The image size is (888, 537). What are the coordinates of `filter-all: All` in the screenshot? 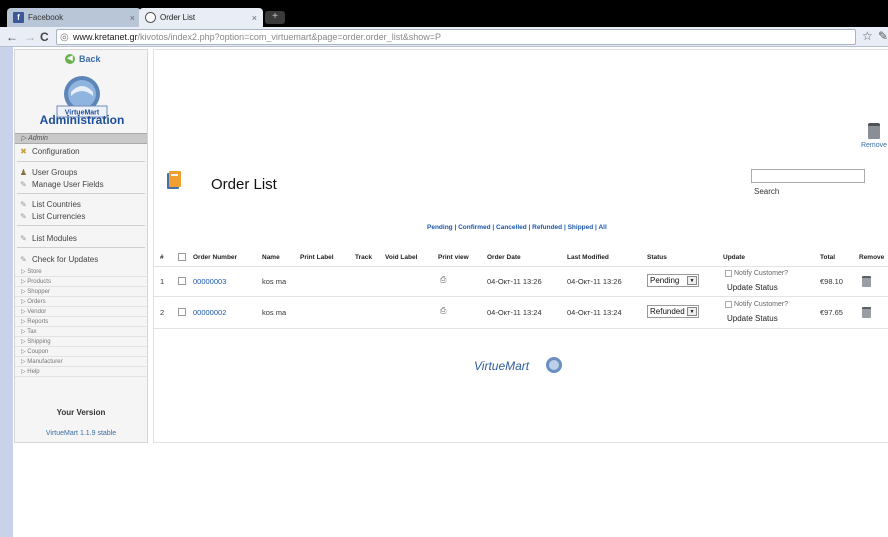 It's located at (602, 227).